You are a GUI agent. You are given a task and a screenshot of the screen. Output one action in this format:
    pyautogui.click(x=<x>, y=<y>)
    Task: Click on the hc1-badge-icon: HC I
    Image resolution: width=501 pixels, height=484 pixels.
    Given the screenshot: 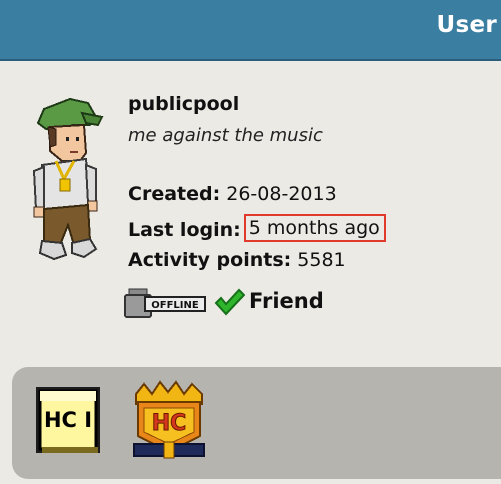 What is the action you would take?
    pyautogui.click(x=68, y=421)
    